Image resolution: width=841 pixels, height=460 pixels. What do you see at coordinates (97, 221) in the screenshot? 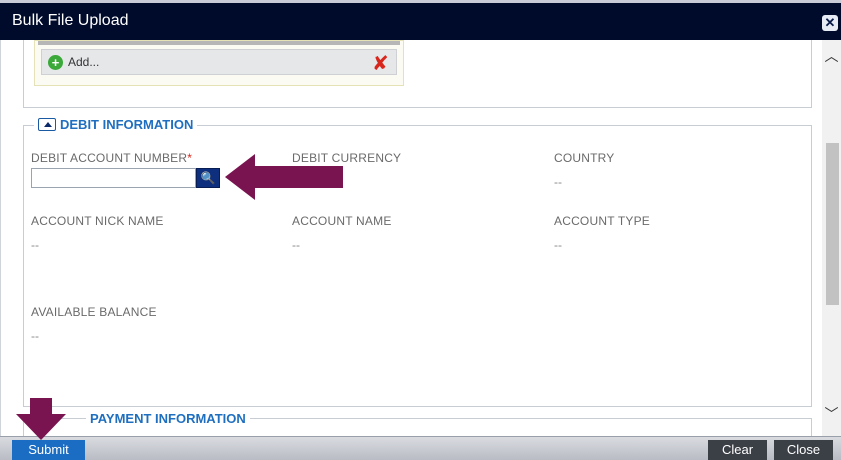
I see `account-nick-name-label: ACCOUNT NICK NAME` at bounding box center [97, 221].